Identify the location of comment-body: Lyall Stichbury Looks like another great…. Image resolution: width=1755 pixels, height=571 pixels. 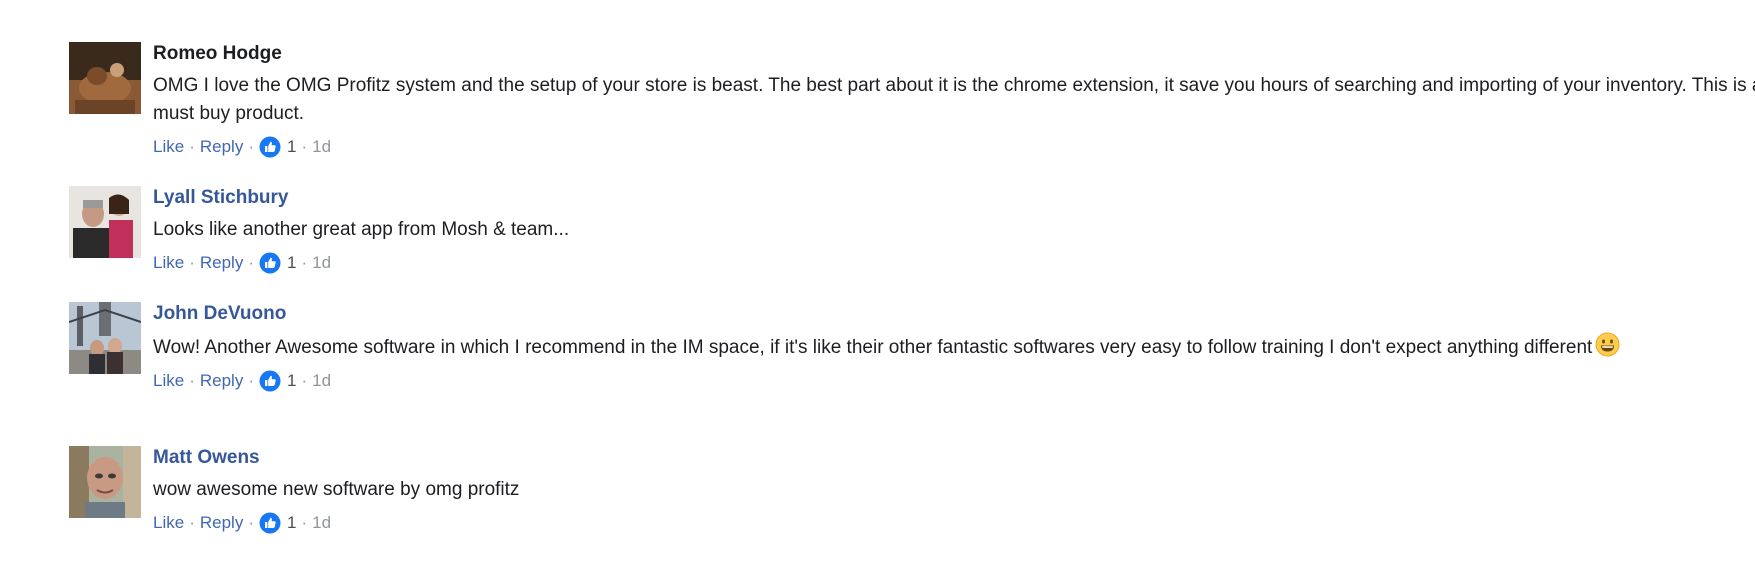
(954, 230).